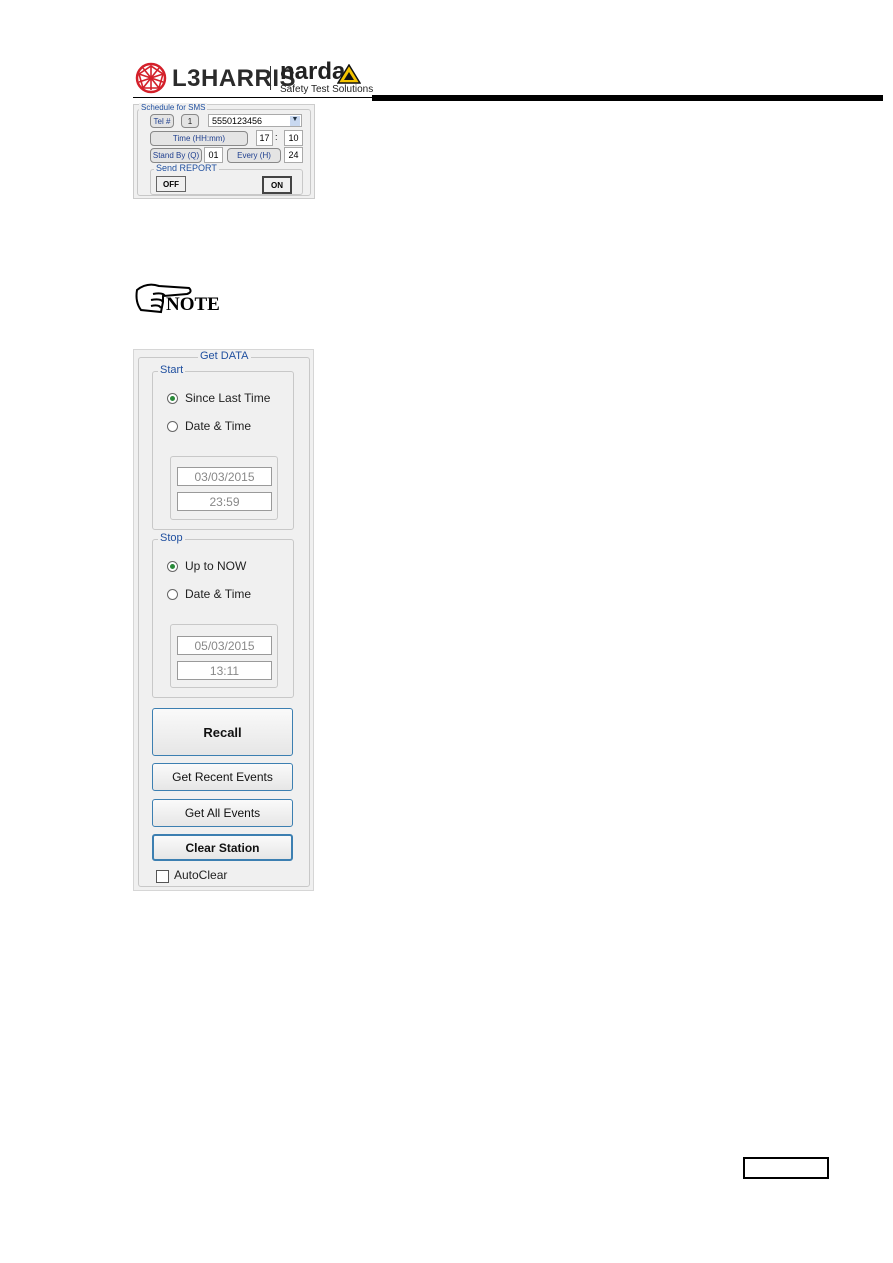  What do you see at coordinates (264, 138) in the screenshot?
I see `hour-field: 17` at bounding box center [264, 138].